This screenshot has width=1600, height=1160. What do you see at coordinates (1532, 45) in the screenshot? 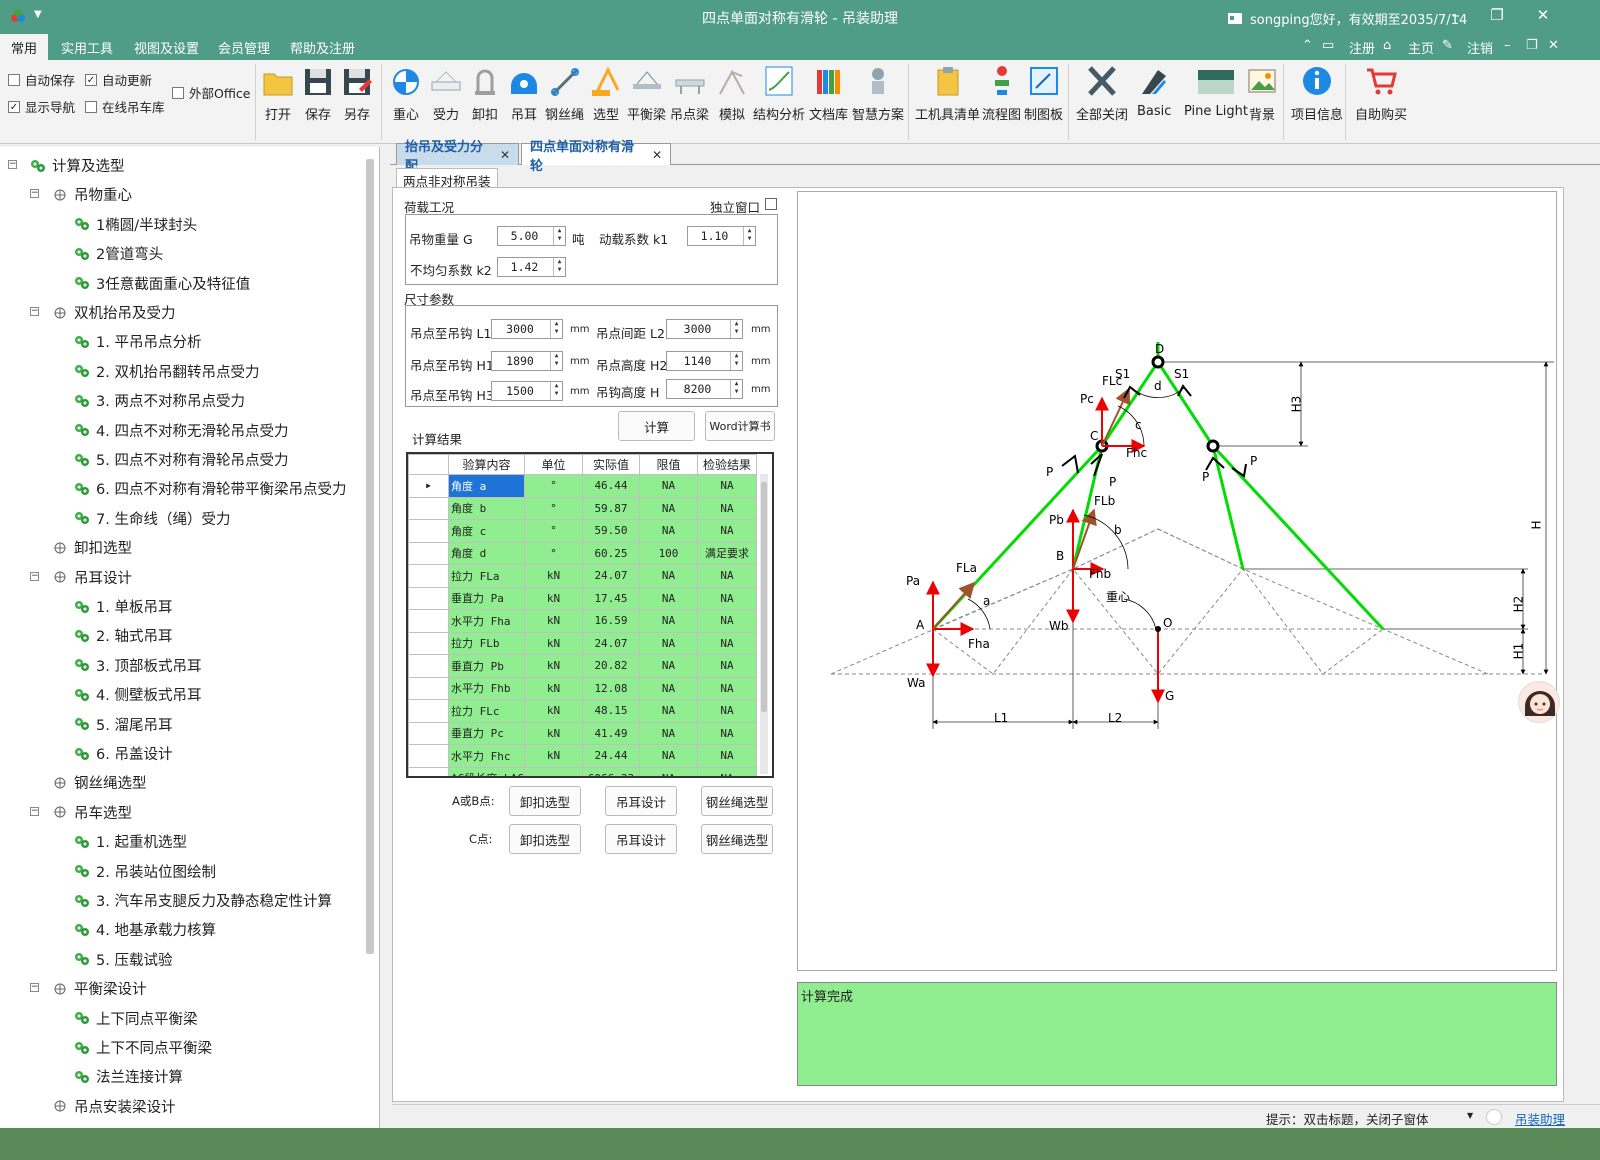
I see `mdi-restore-icon: ❐` at bounding box center [1532, 45].